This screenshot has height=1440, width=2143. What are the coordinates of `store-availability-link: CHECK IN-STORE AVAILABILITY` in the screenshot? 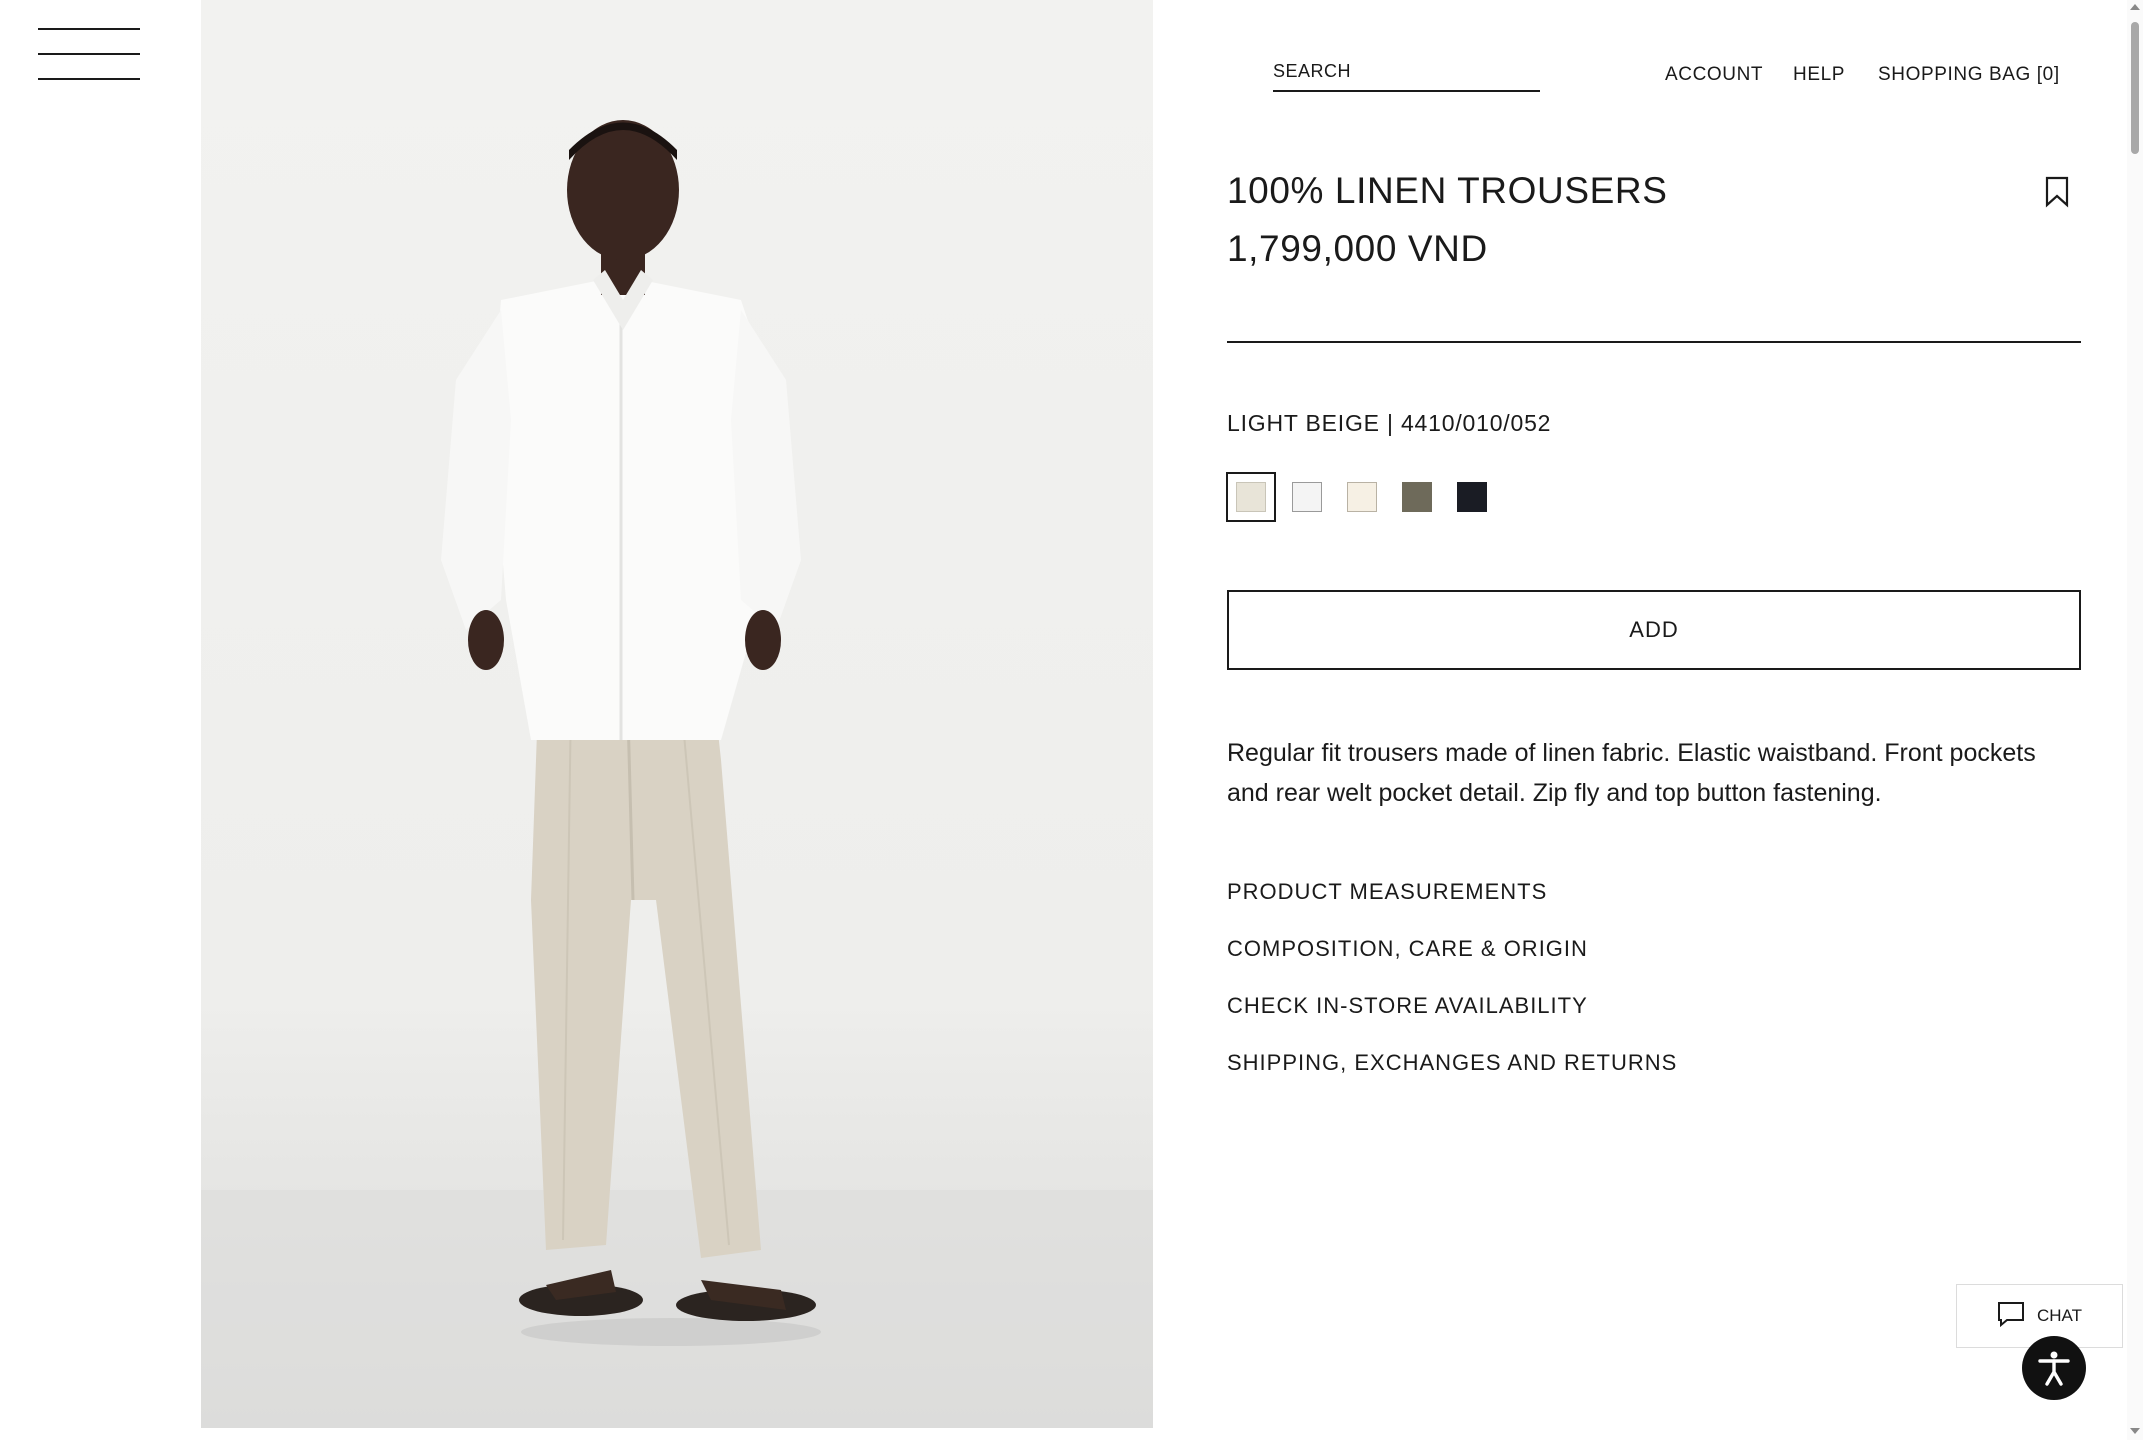 It's located at (1407, 1006).